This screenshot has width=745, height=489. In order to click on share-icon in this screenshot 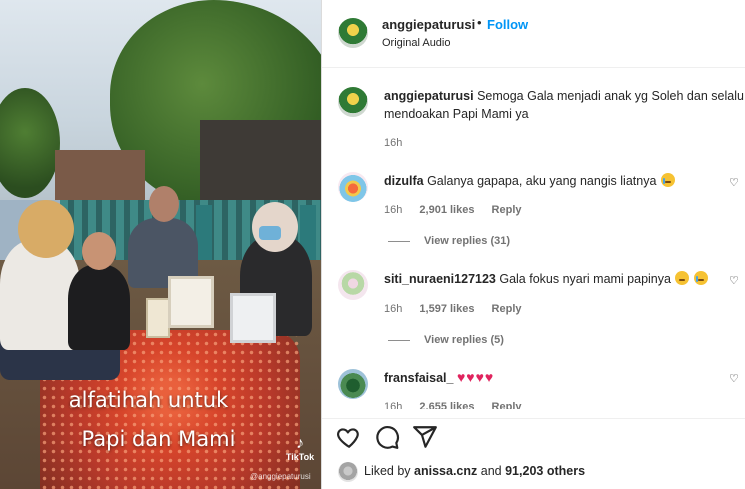, I will do `click(425, 437)`.